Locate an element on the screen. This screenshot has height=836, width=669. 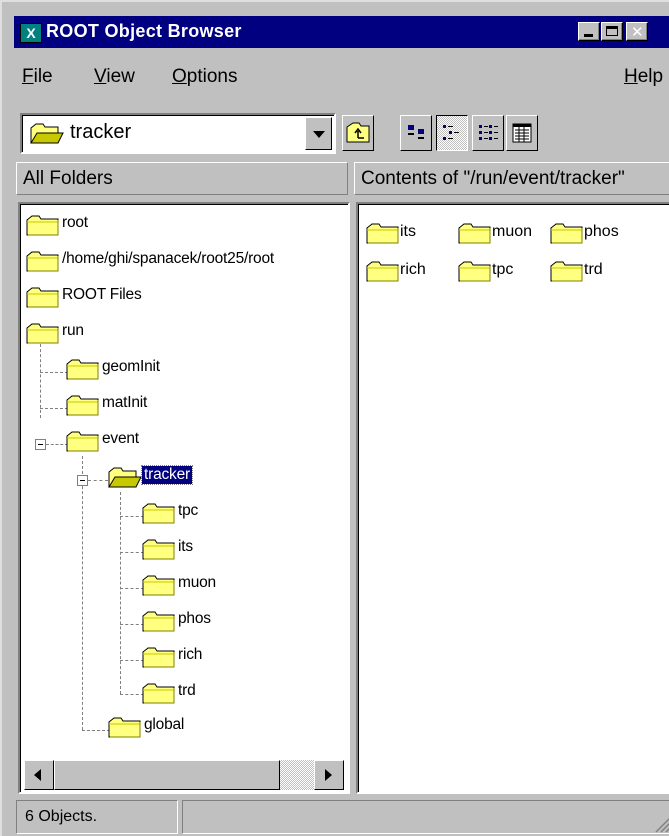
tree-node-label: /home/ghi/spanacek/root25/root is located at coordinates (168, 258).